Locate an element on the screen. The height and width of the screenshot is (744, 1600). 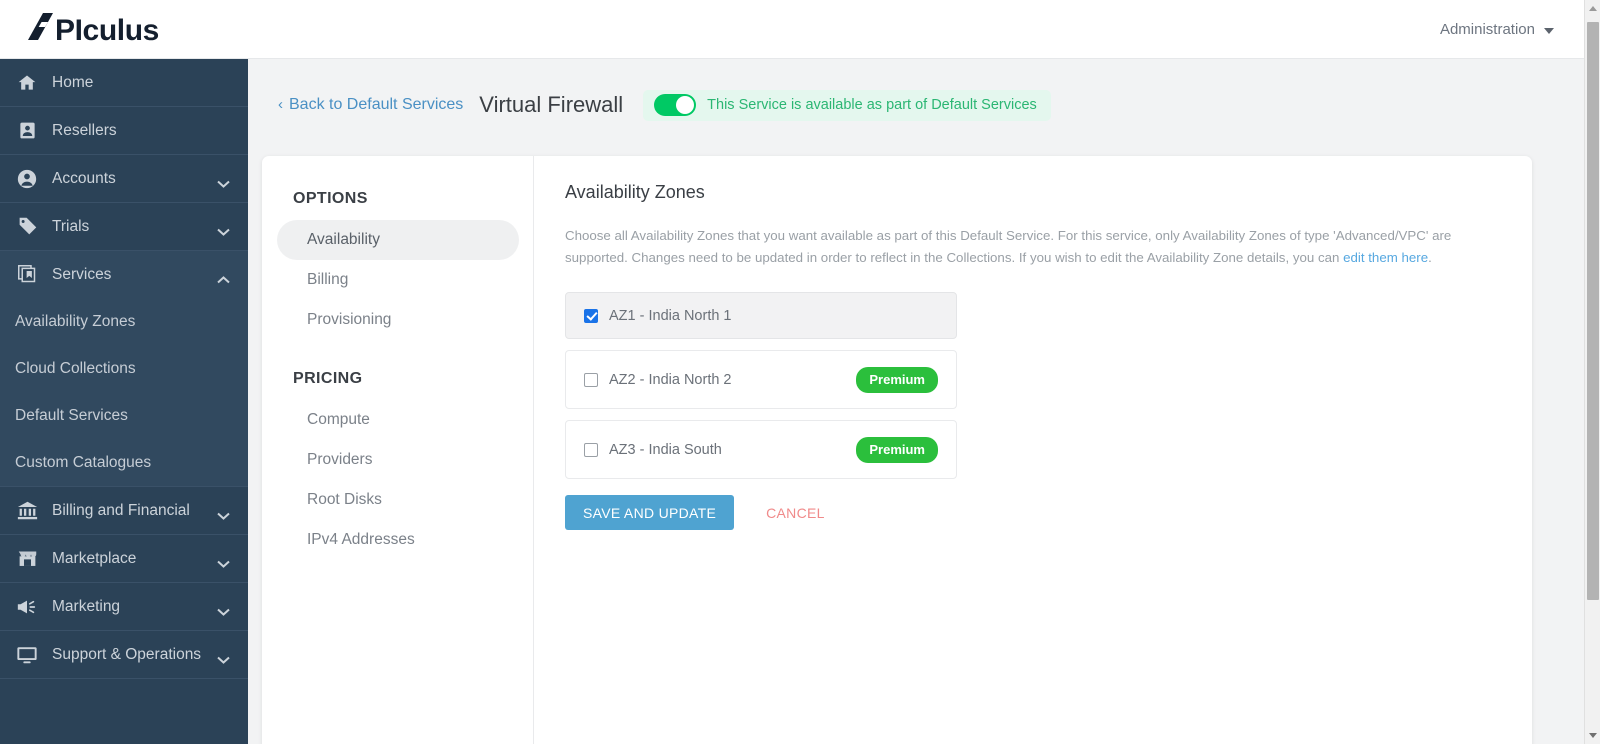
option-item-root-disks: Root Disks is located at coordinates (398, 500).